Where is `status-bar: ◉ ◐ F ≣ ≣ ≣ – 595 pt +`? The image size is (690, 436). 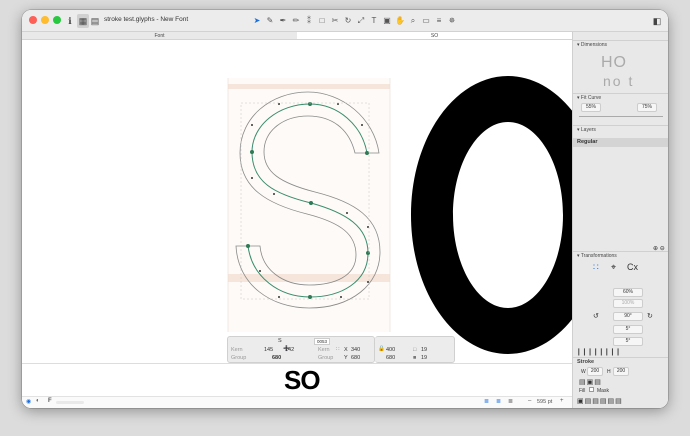 status-bar: ◉ ◐ F ≣ ≣ ≣ – 595 pt + is located at coordinates (297, 402).